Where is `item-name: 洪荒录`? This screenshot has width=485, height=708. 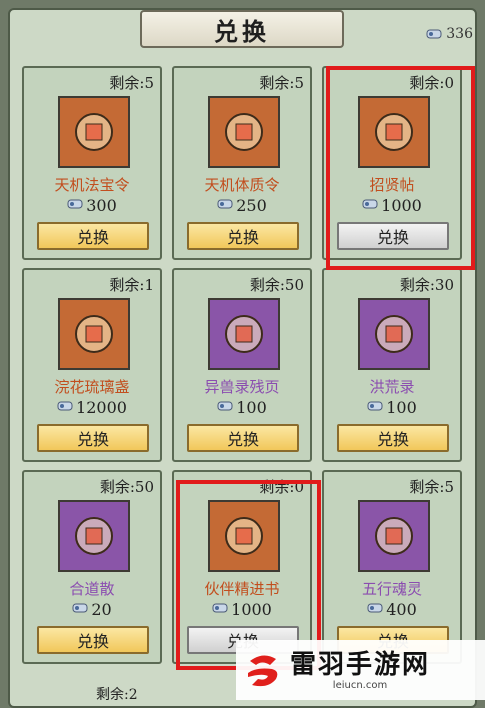
item-name: 洪荒录 is located at coordinates (392, 387).